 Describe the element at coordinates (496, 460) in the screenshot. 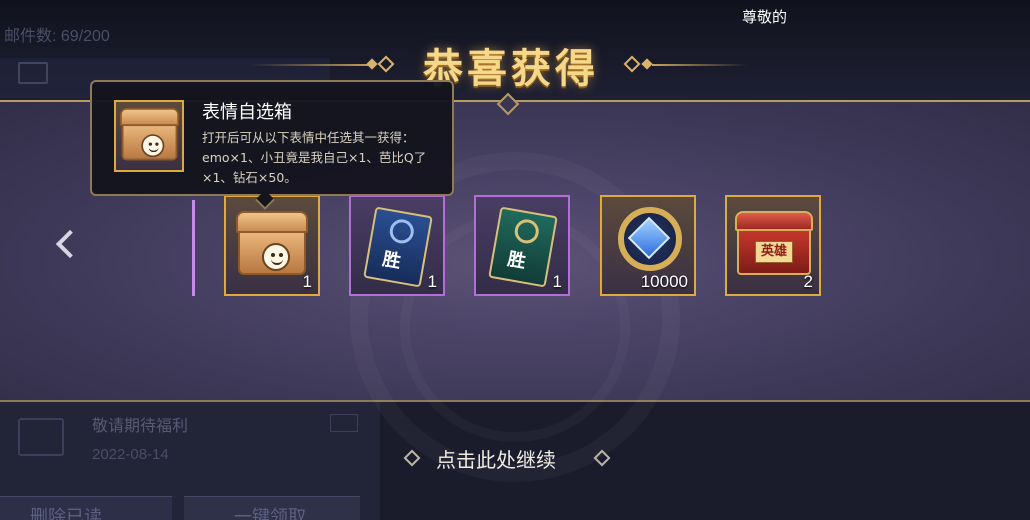

I see `continue-label: 点击此处继续` at that location.